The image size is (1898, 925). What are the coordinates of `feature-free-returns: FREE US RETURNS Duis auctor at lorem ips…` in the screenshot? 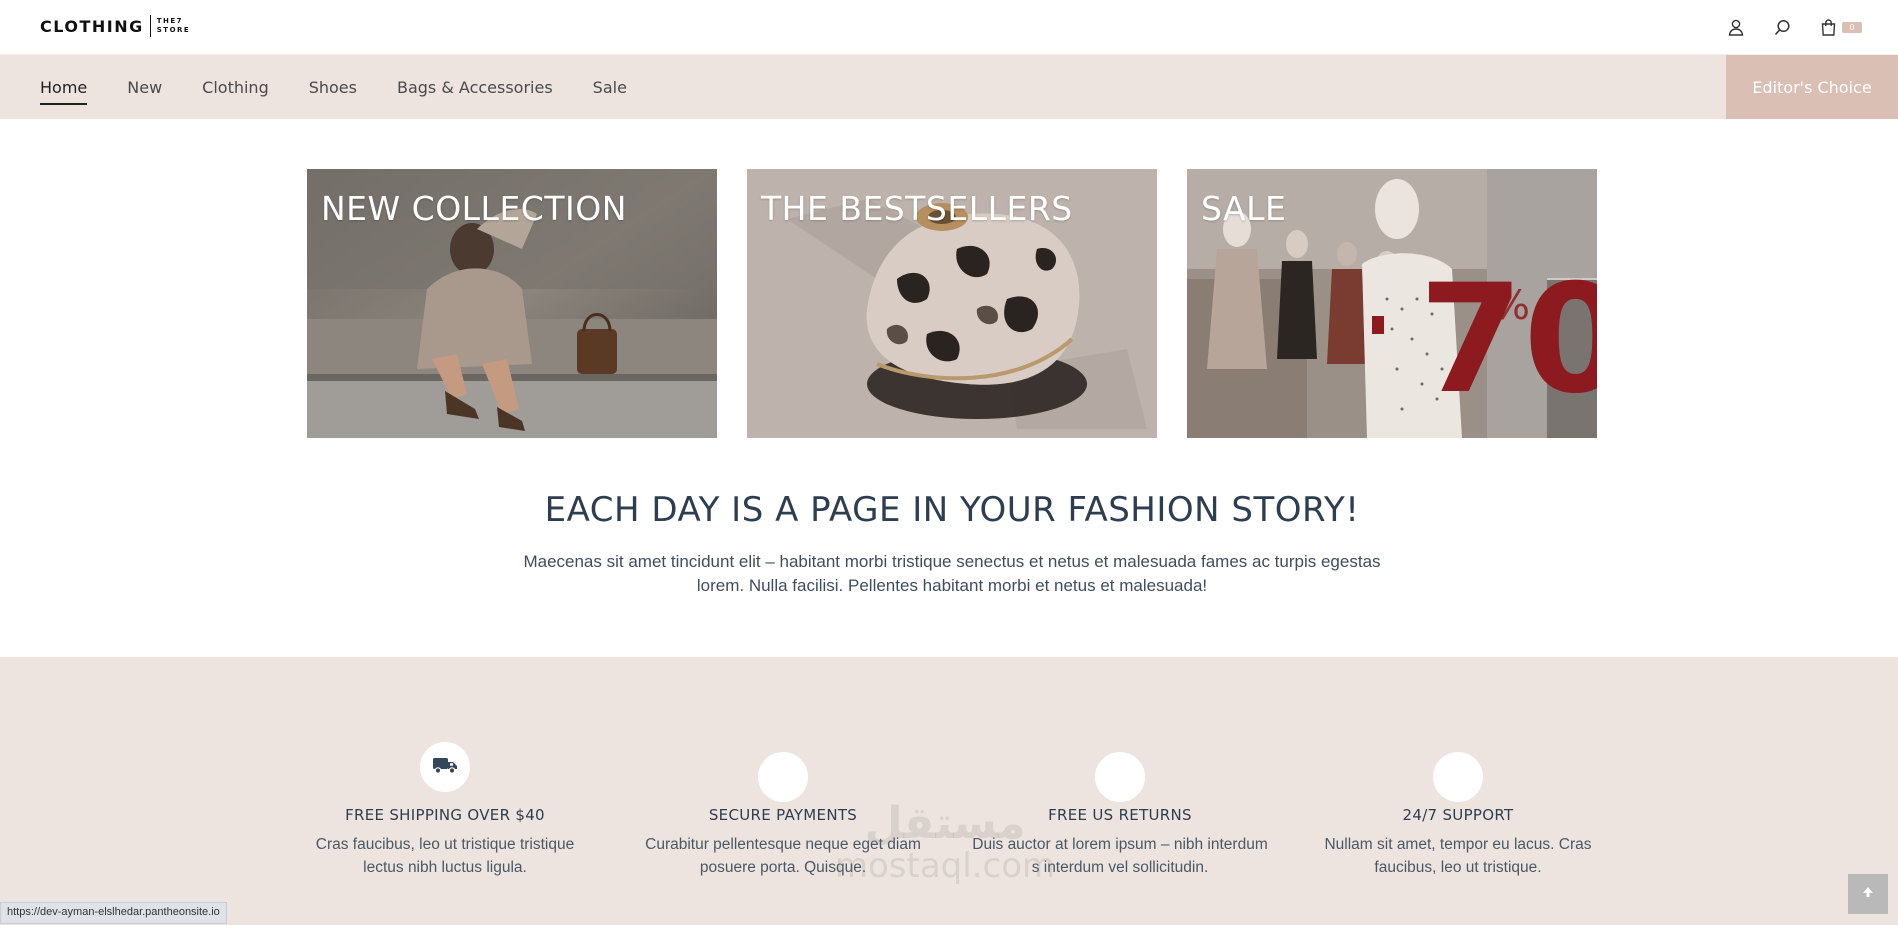 It's located at (1120, 815).